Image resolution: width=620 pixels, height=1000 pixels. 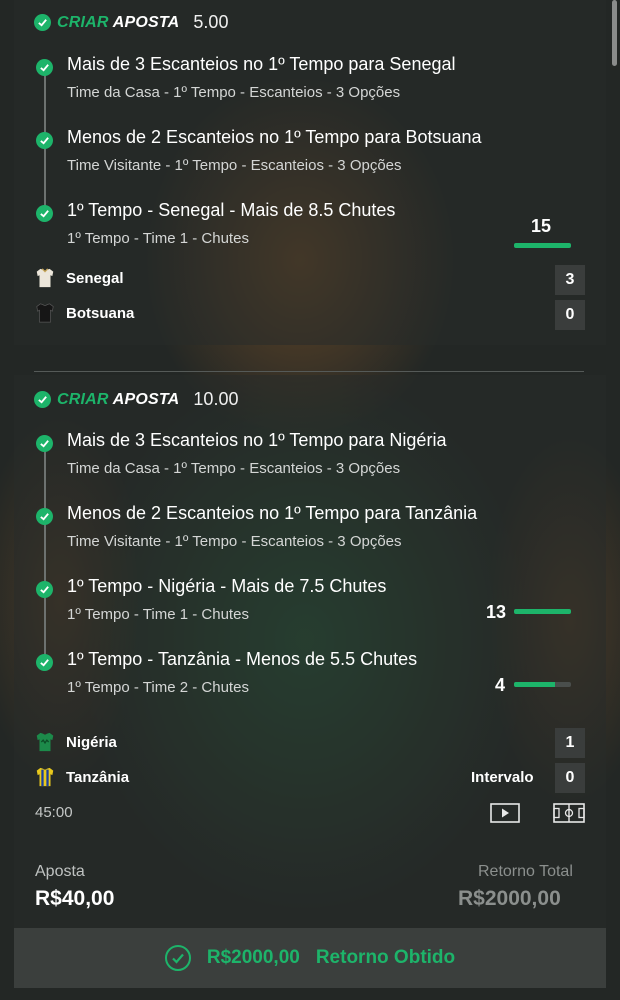 What do you see at coordinates (100, 313) in the screenshot?
I see `team-name: Botsuana` at bounding box center [100, 313].